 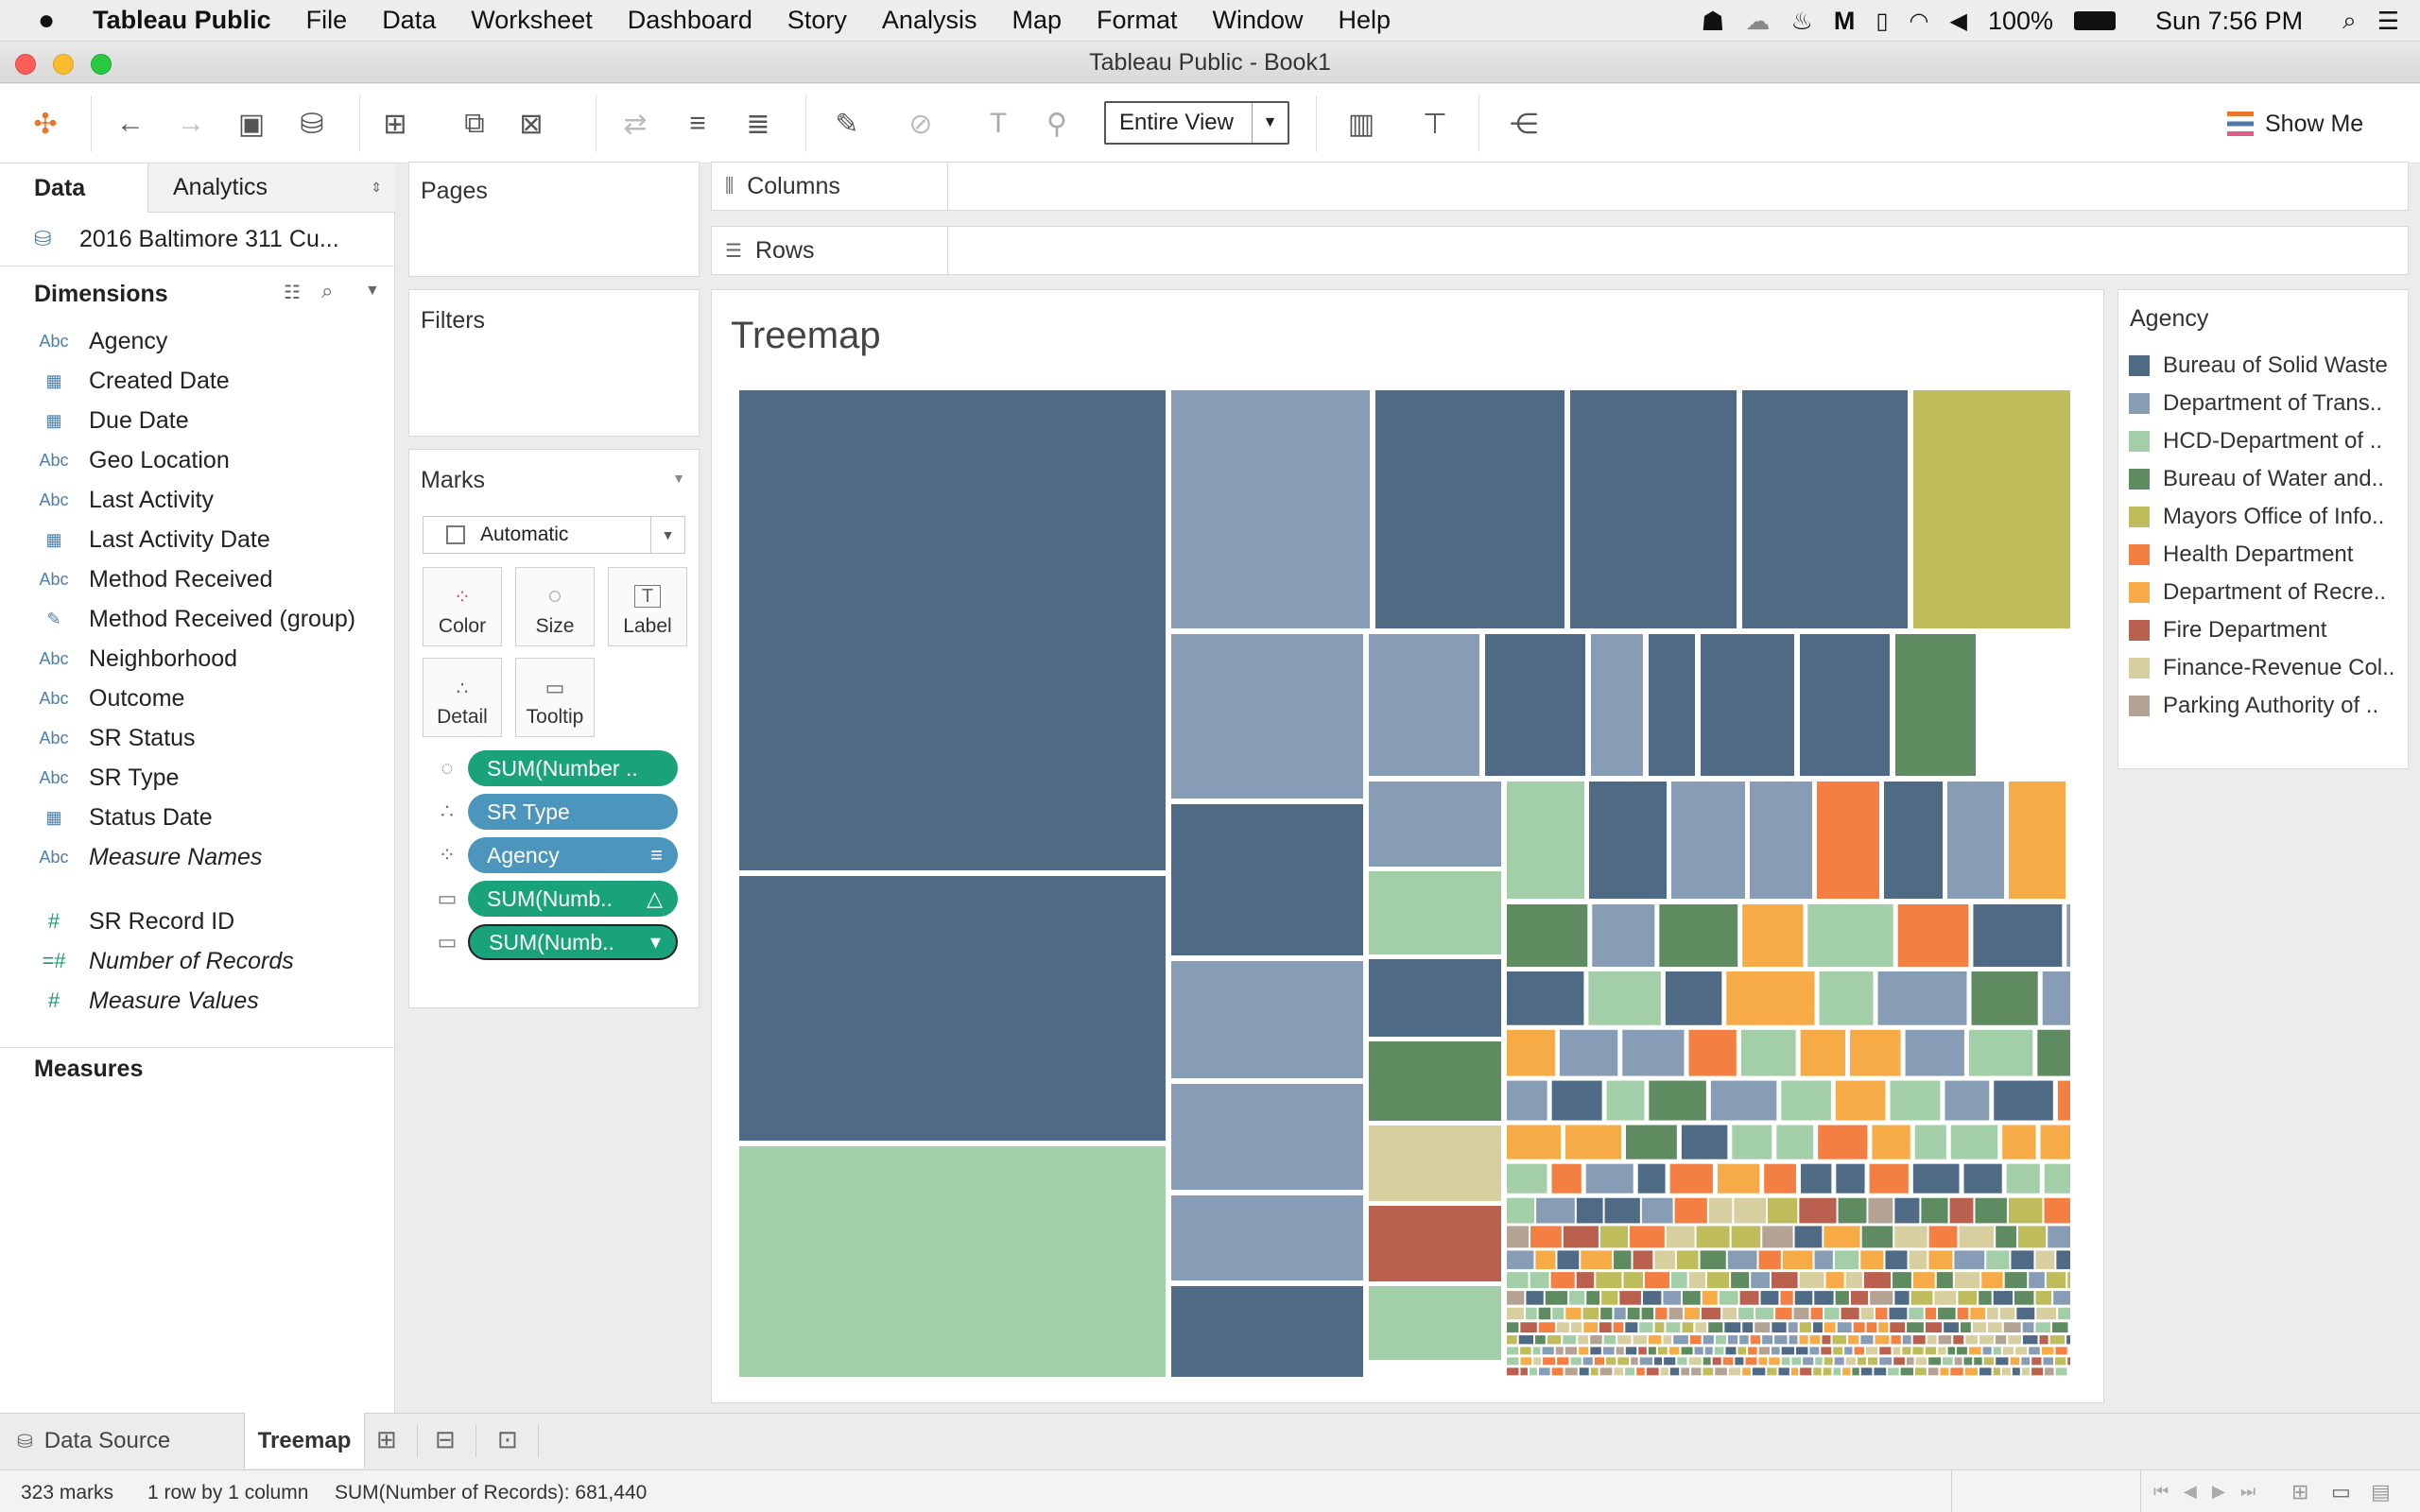 What do you see at coordinates (327, 20) in the screenshot?
I see `menu-file: File` at bounding box center [327, 20].